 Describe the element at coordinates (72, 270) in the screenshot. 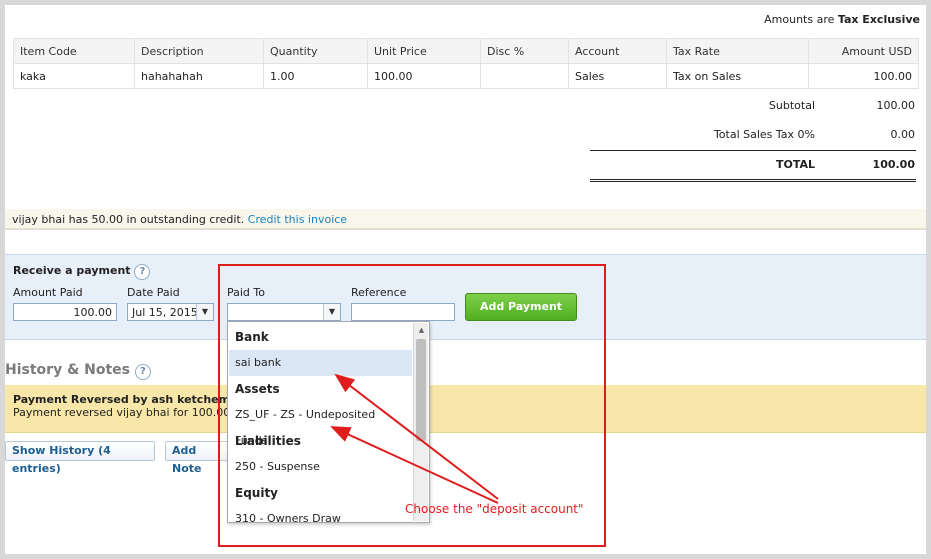

I see `receive-payment-title-text: Receive a payment` at that location.